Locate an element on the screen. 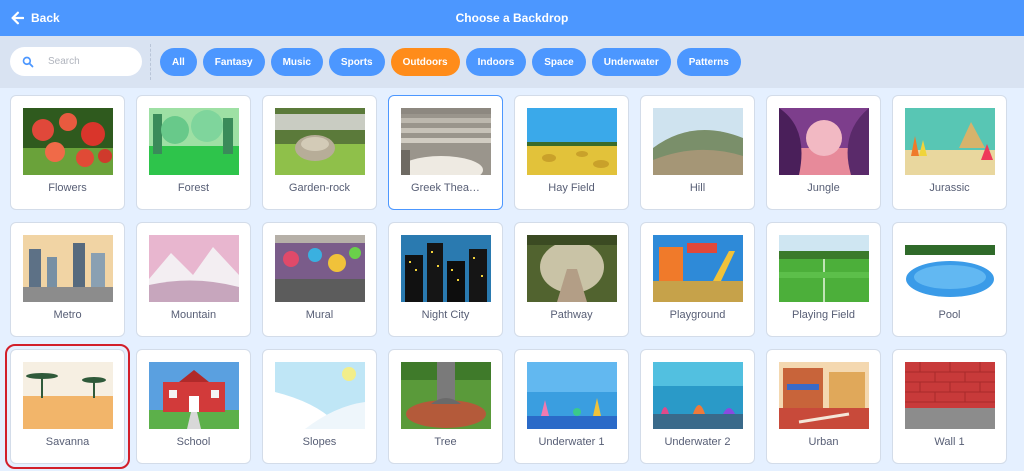  playing-field-thumbnail is located at coordinates (824, 268).